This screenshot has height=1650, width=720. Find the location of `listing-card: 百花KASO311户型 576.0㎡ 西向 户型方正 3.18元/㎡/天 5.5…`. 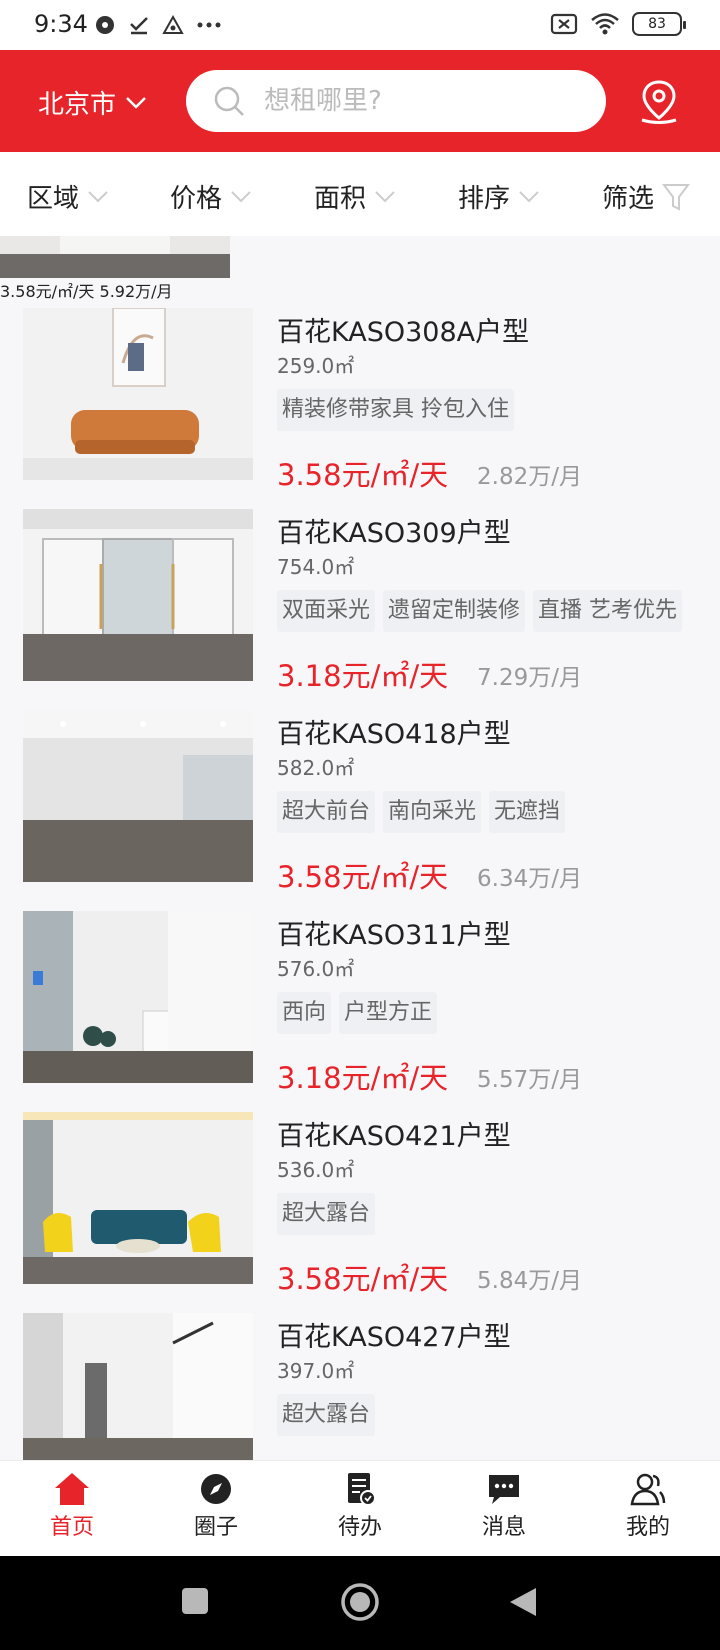

listing-card: 百花KASO311户型 576.0㎡ 西向 户型方正 3.18元/㎡/天 5.5… is located at coordinates (360, 1011).